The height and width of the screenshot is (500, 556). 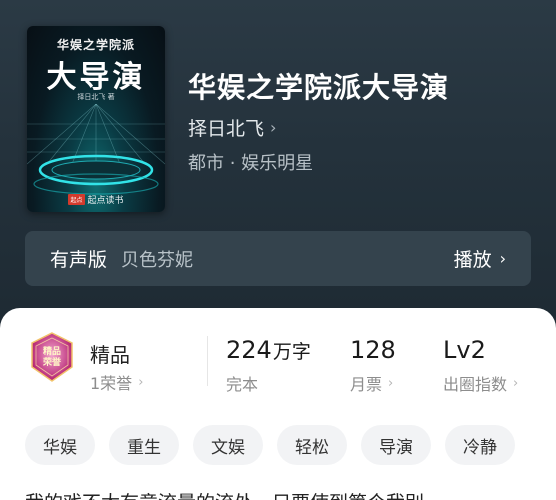 I want to click on play-button: 播放 ›, so click(x=480, y=258).